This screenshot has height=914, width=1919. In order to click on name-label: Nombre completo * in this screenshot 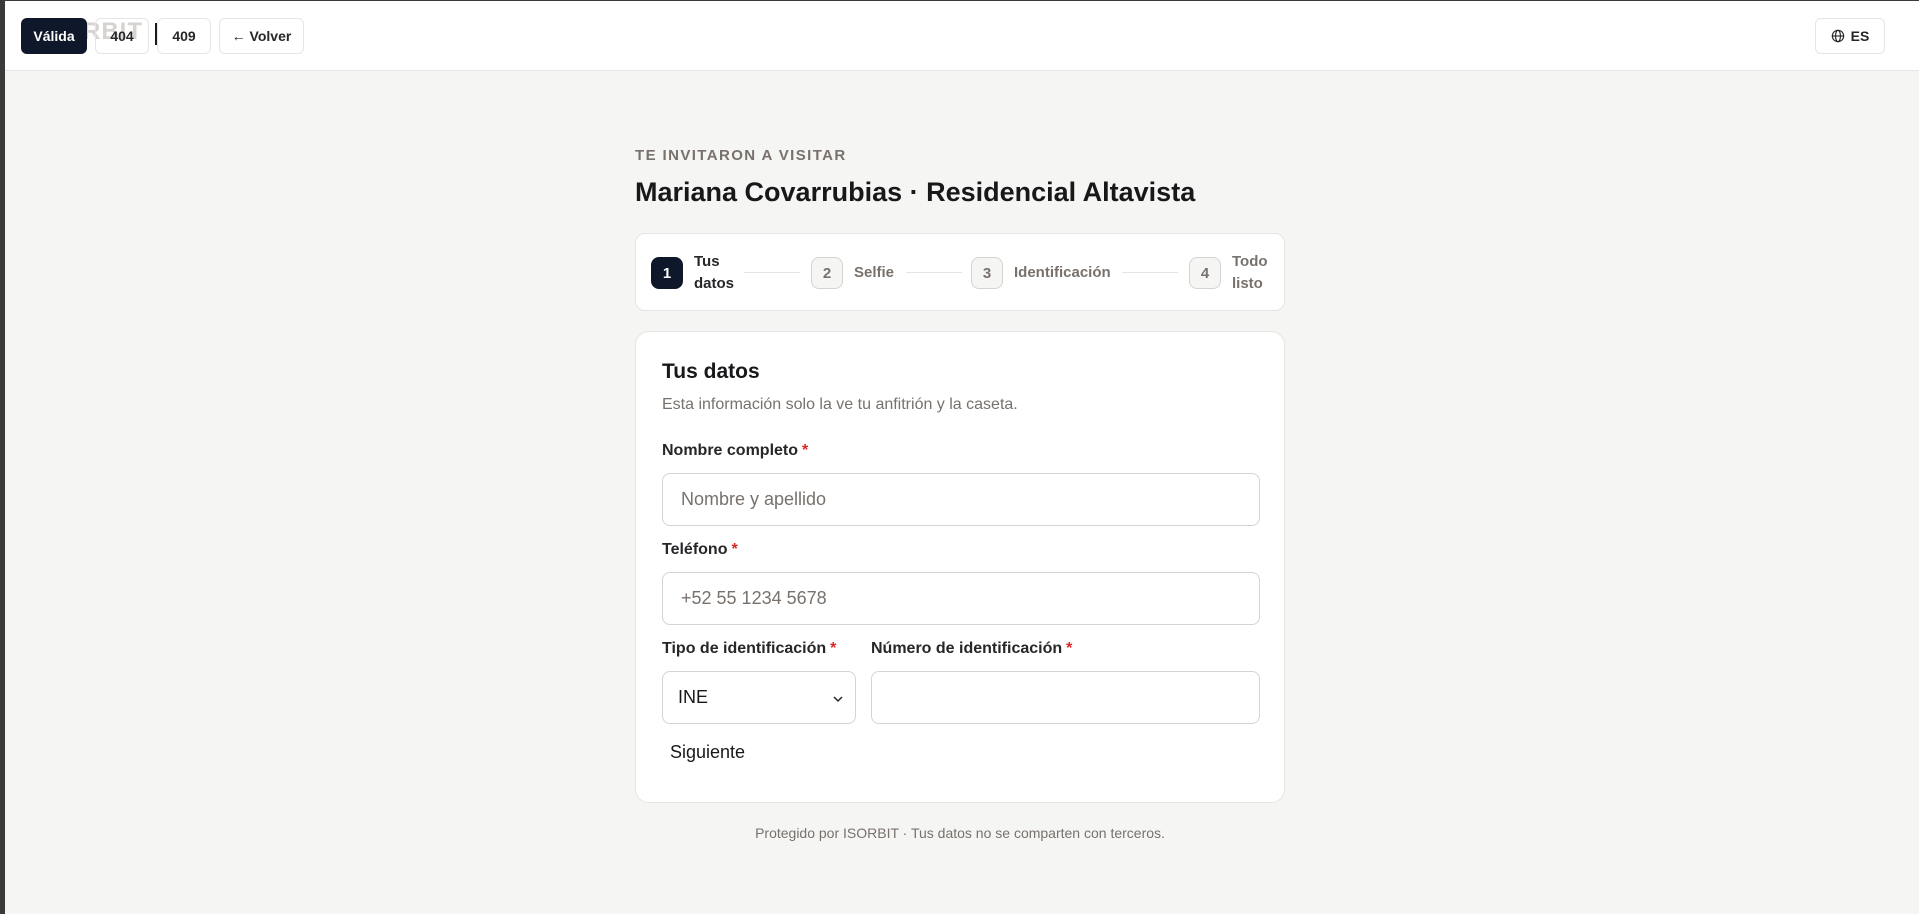, I will do `click(735, 451)`.